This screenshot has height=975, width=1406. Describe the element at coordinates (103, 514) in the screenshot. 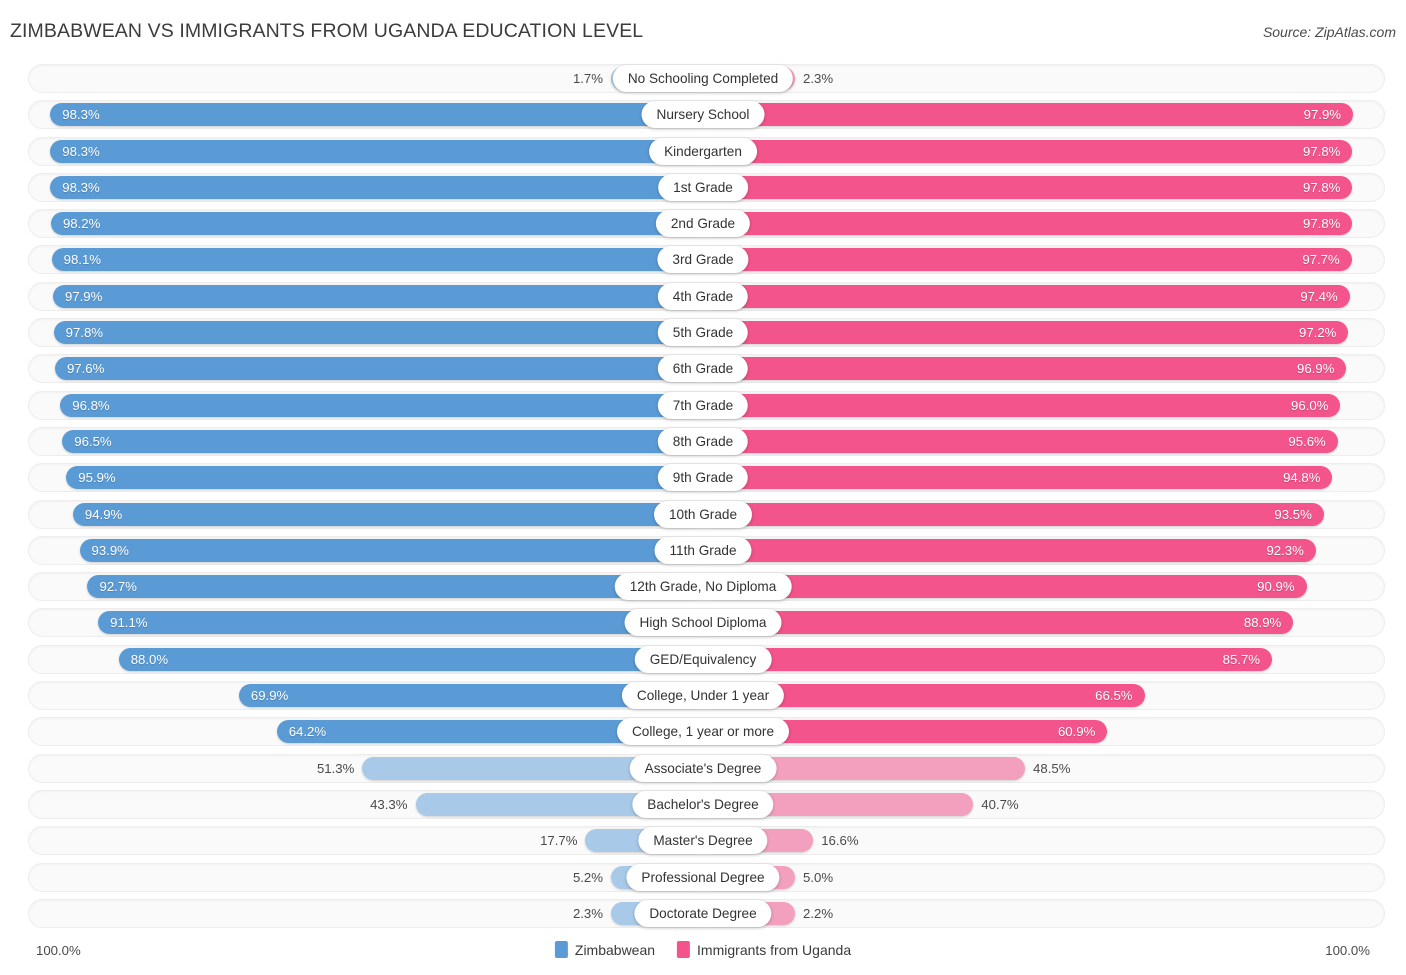

I see `bar-value-left: 94.9%` at that location.